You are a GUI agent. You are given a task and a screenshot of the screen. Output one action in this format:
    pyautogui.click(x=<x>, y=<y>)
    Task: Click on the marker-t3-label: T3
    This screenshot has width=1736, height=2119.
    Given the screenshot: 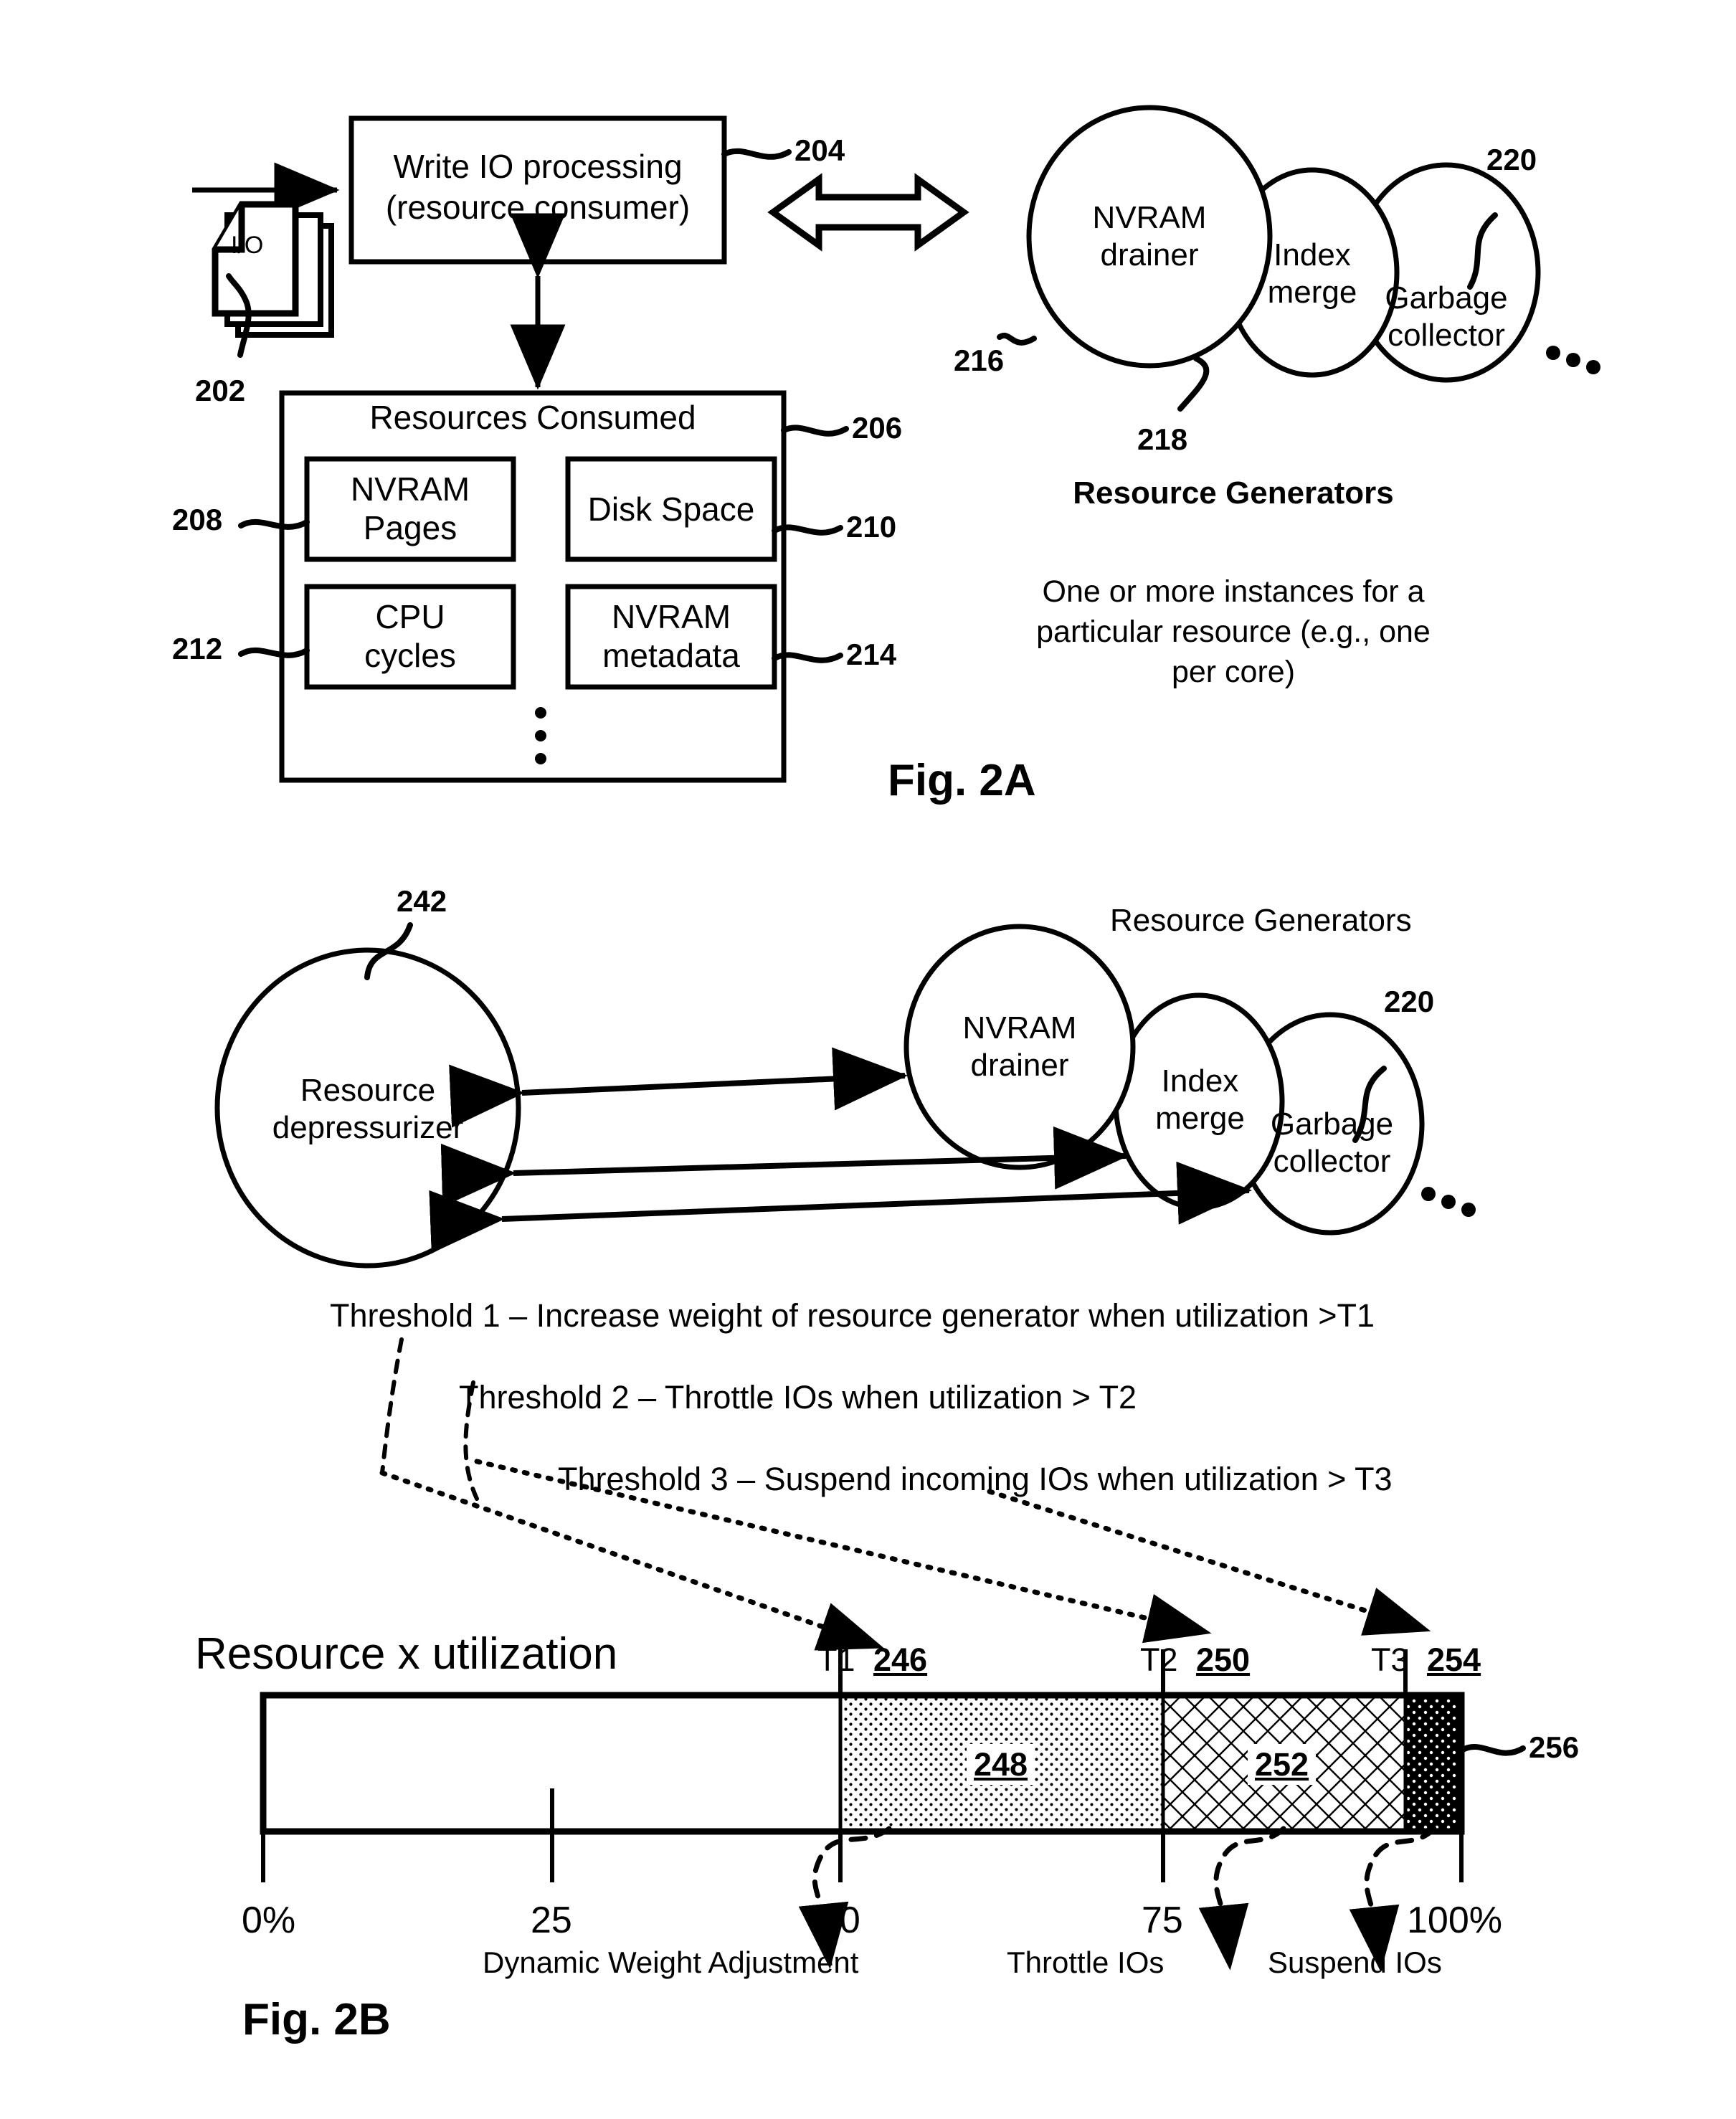 What is the action you would take?
    pyautogui.click(x=1390, y=1659)
    